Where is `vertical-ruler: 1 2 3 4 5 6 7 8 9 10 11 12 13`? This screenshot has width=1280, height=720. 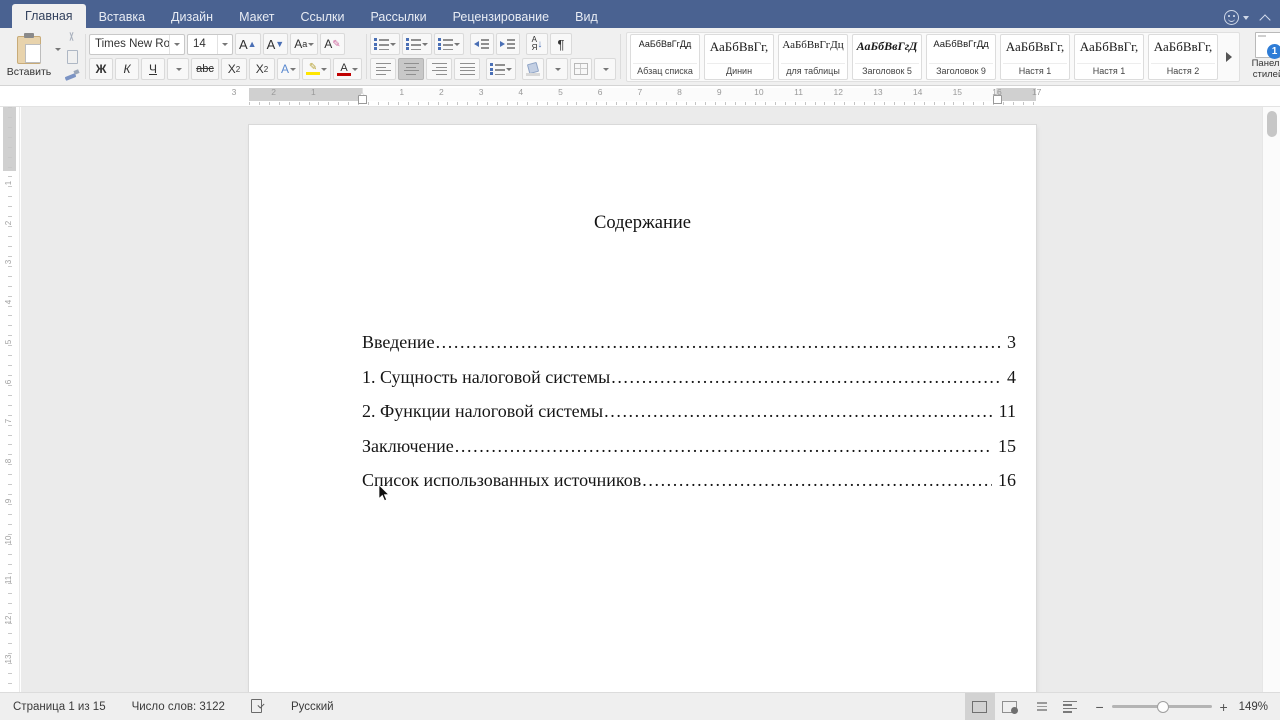
vertical-ruler: 1 2 3 4 5 6 7 8 9 10 11 12 13 is located at coordinates (10, 399).